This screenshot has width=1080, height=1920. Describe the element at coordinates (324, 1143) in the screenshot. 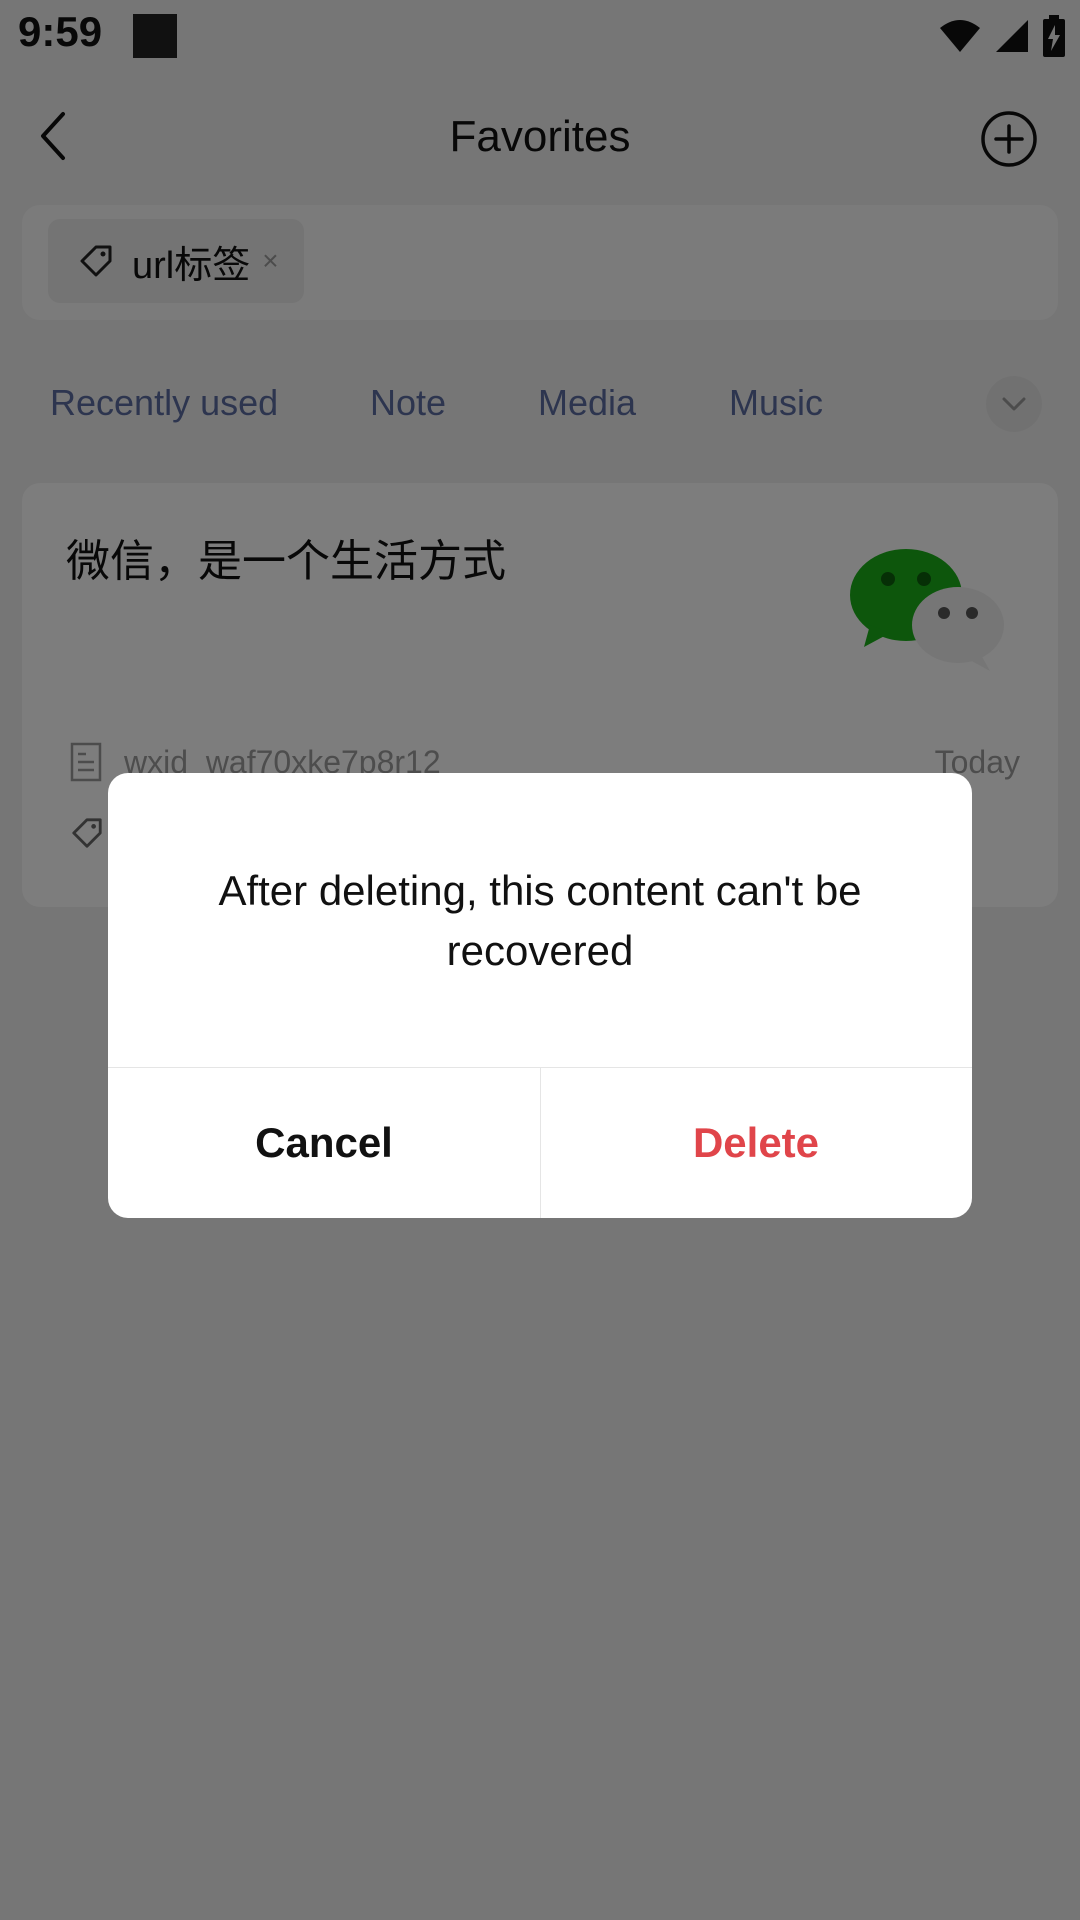

I see `cancel-button: Cancel` at that location.